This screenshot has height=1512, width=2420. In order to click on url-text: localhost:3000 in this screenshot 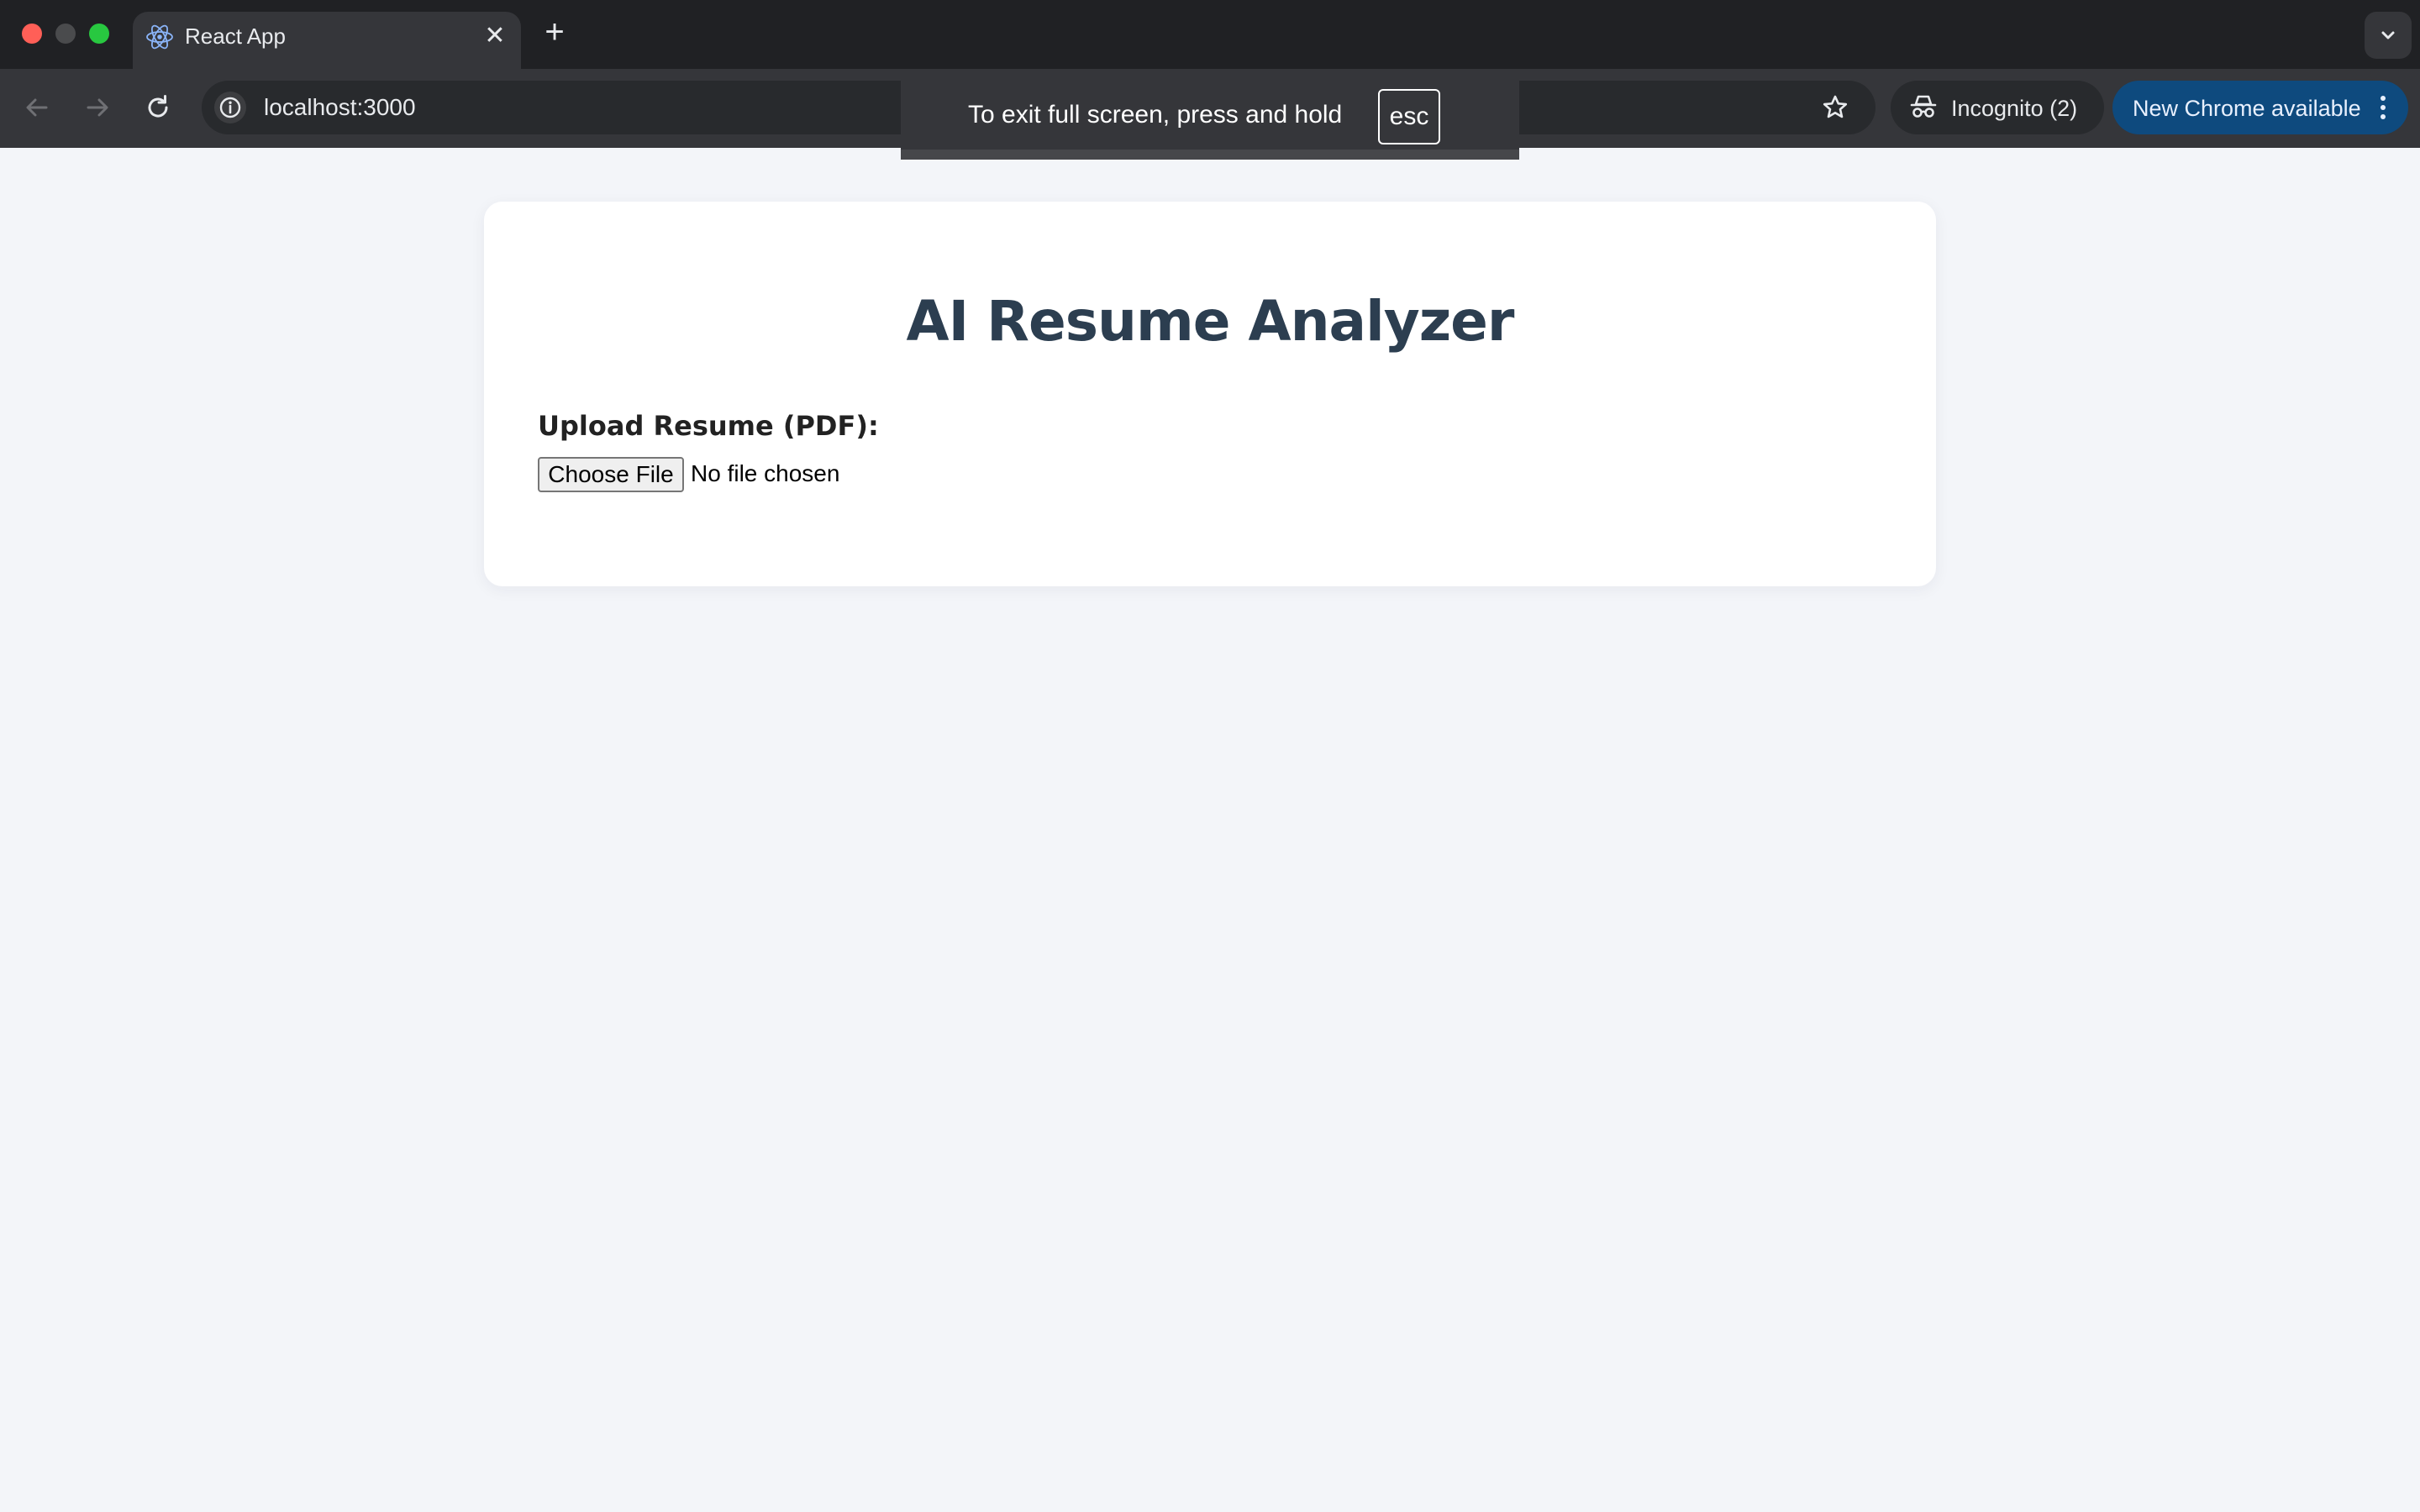, I will do `click(340, 107)`.